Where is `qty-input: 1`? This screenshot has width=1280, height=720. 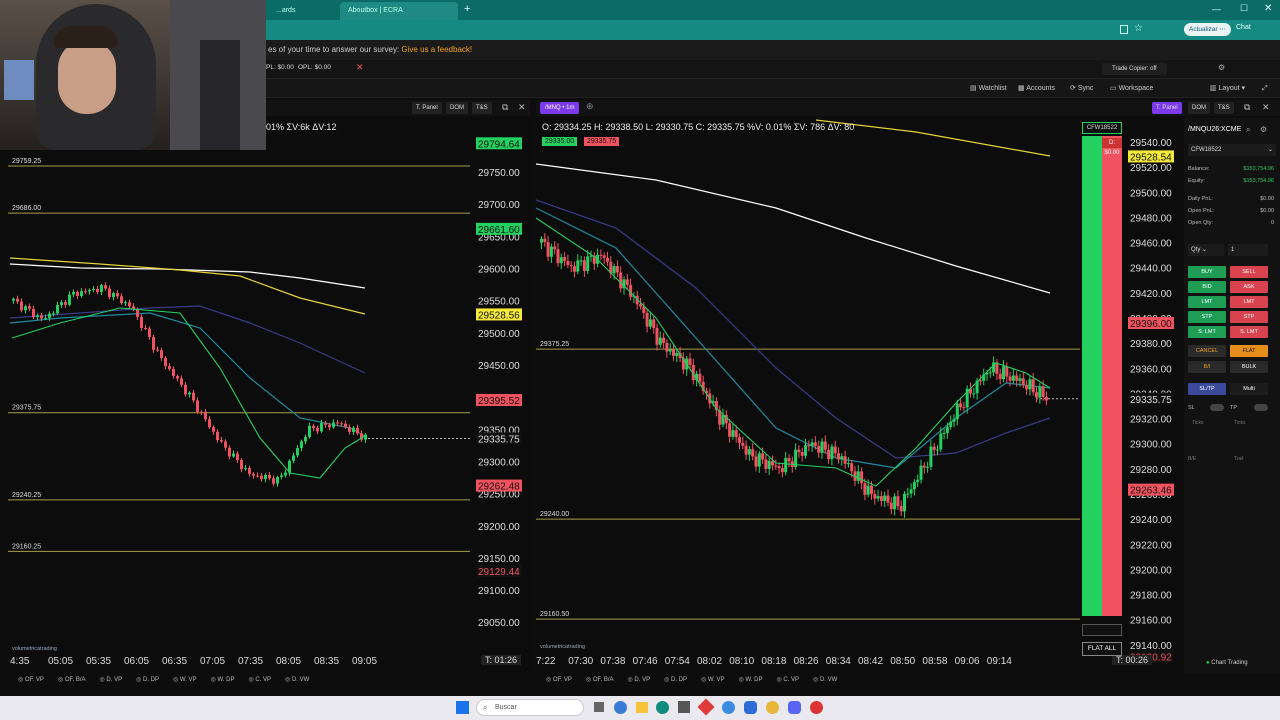
qty-input: 1 is located at coordinates (1248, 250).